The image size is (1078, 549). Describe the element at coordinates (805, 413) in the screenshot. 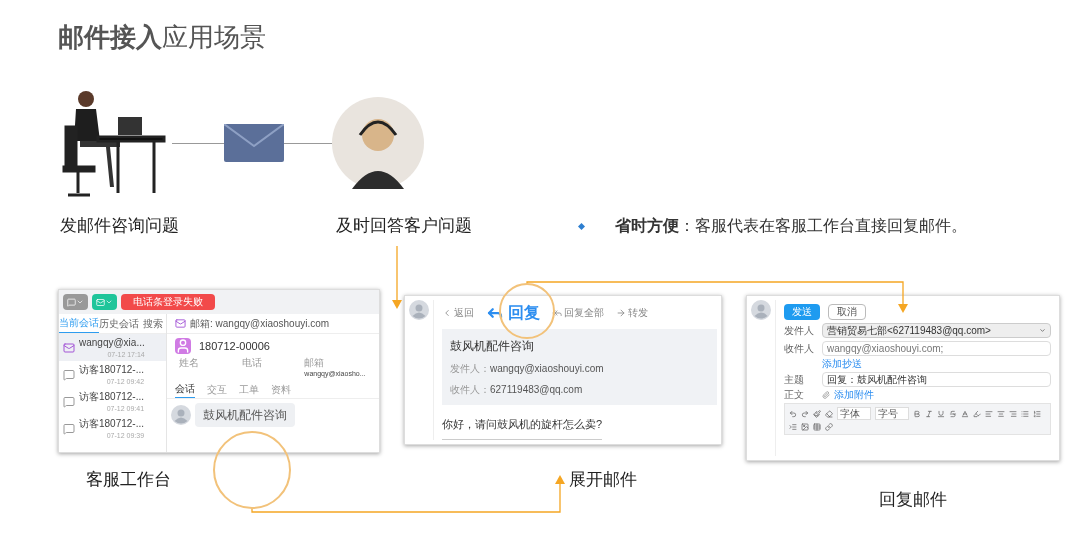

I see `redo-icon` at that location.